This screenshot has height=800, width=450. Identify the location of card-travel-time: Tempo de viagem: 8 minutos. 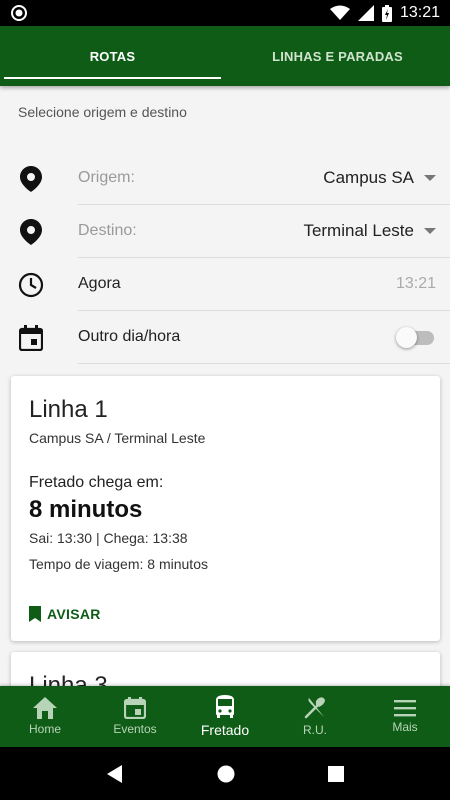
(118, 564).